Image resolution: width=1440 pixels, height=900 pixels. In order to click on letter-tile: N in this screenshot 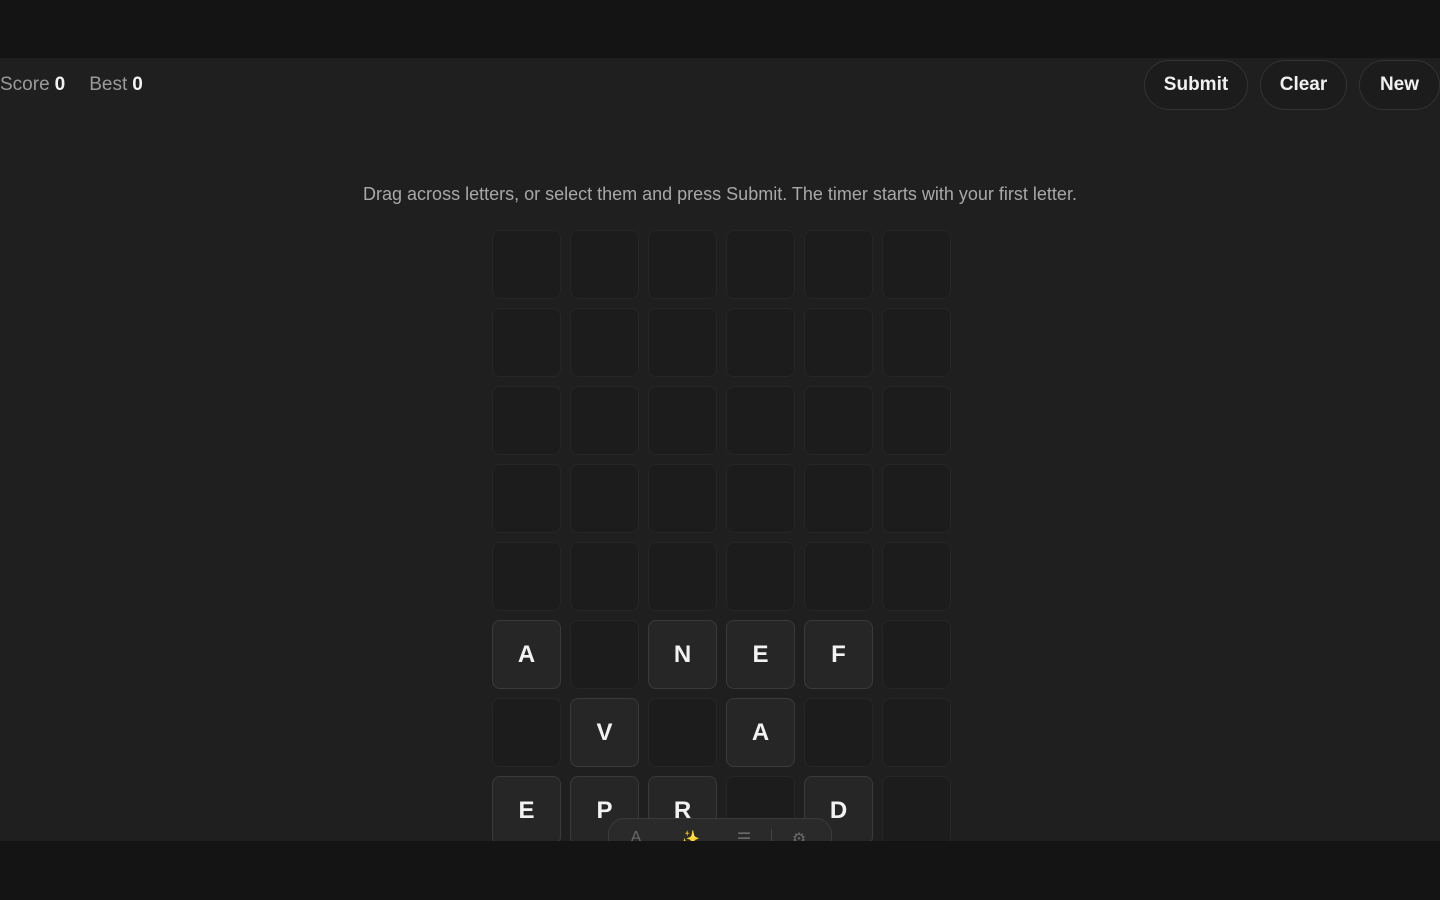, I will do `click(682, 654)`.